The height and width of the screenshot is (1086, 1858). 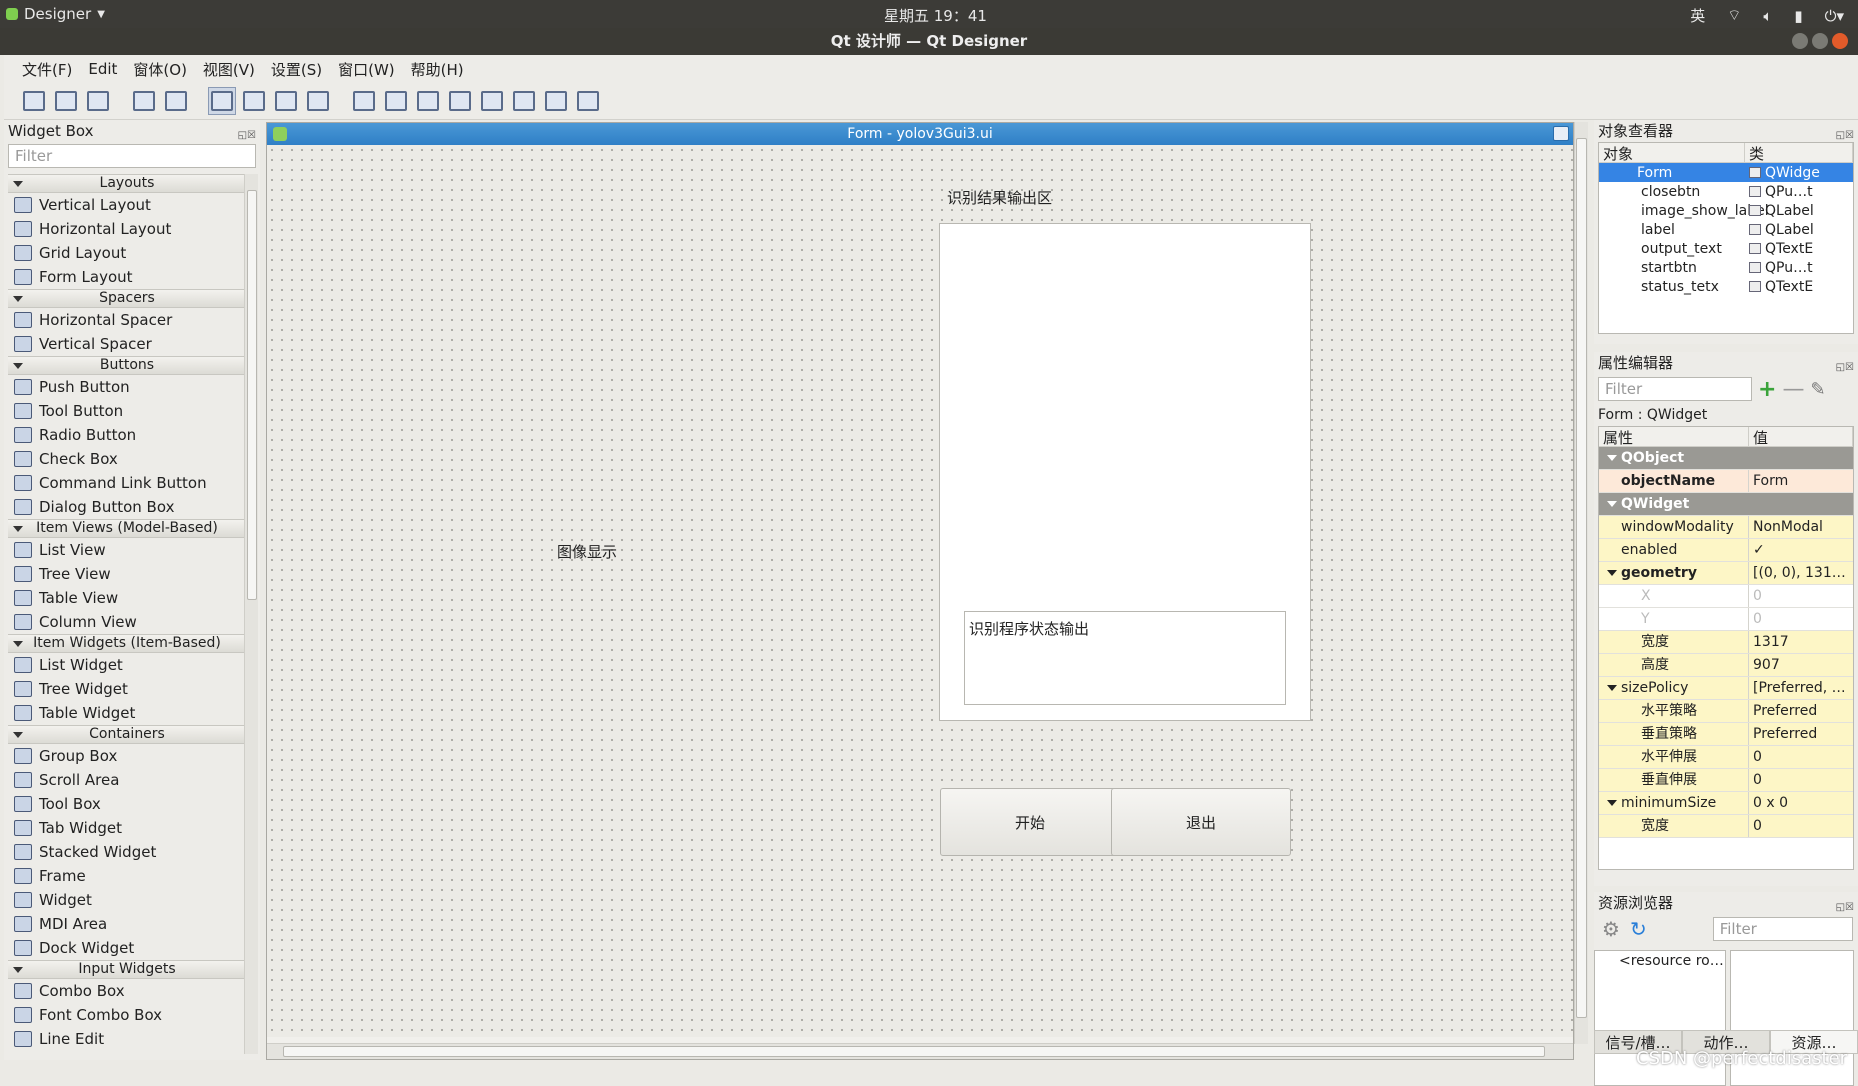 What do you see at coordinates (1674, 437) in the screenshot?
I see `column-property: 属性` at bounding box center [1674, 437].